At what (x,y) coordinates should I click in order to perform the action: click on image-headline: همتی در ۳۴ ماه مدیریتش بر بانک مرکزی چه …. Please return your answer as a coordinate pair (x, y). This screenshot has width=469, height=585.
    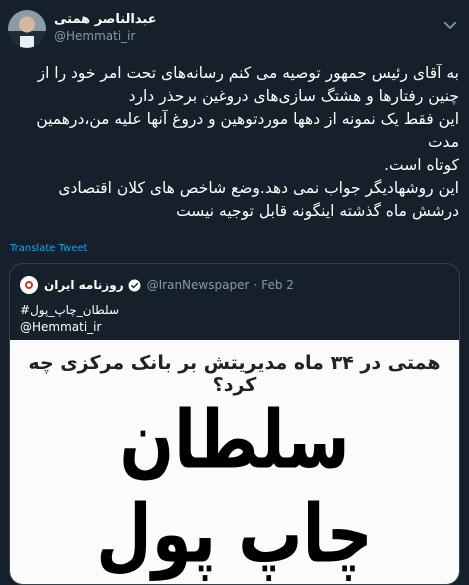
    Looking at the image, I should click on (234, 374).